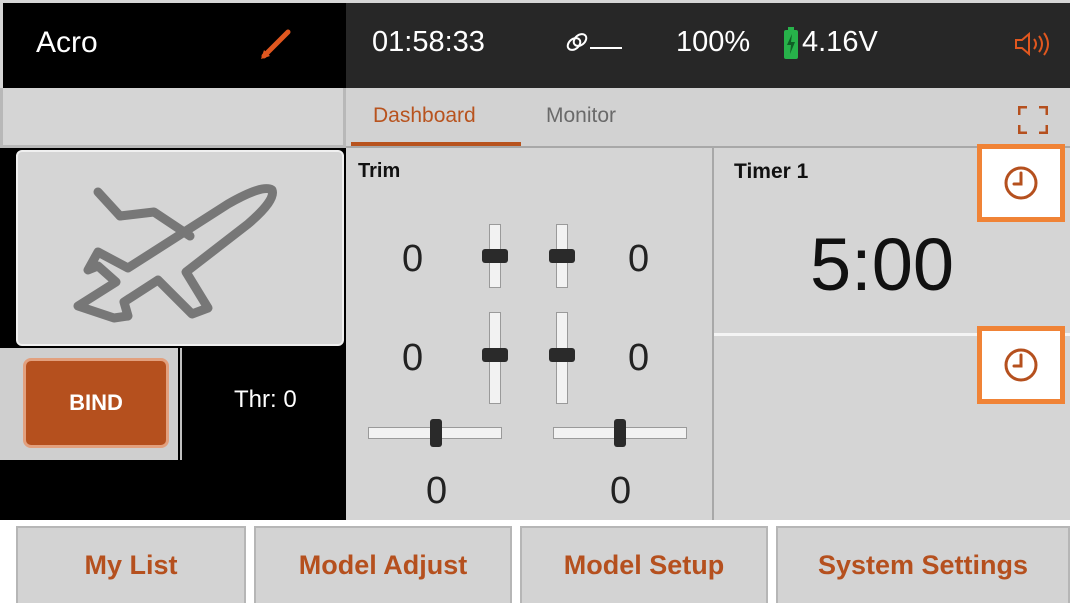 This screenshot has height=603, width=1070. I want to click on trim-value-right-lower: 0, so click(639, 358).